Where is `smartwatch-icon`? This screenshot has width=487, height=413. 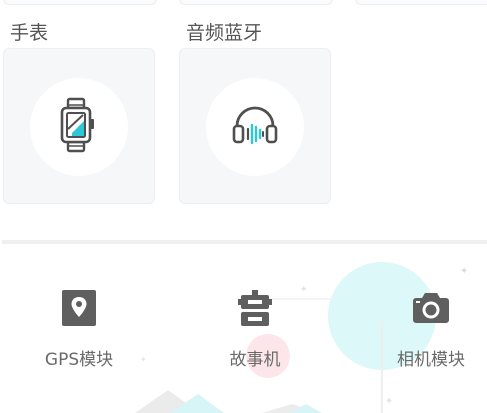
smartwatch-icon is located at coordinates (79, 127).